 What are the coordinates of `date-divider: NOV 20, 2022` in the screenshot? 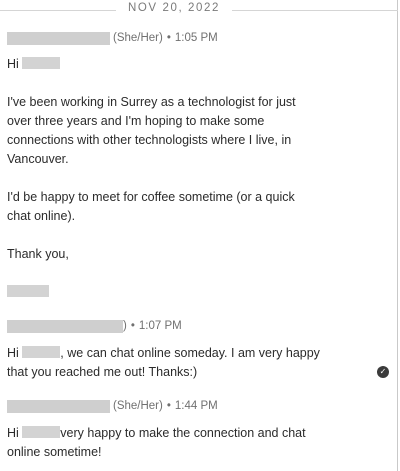 It's located at (199, 10).